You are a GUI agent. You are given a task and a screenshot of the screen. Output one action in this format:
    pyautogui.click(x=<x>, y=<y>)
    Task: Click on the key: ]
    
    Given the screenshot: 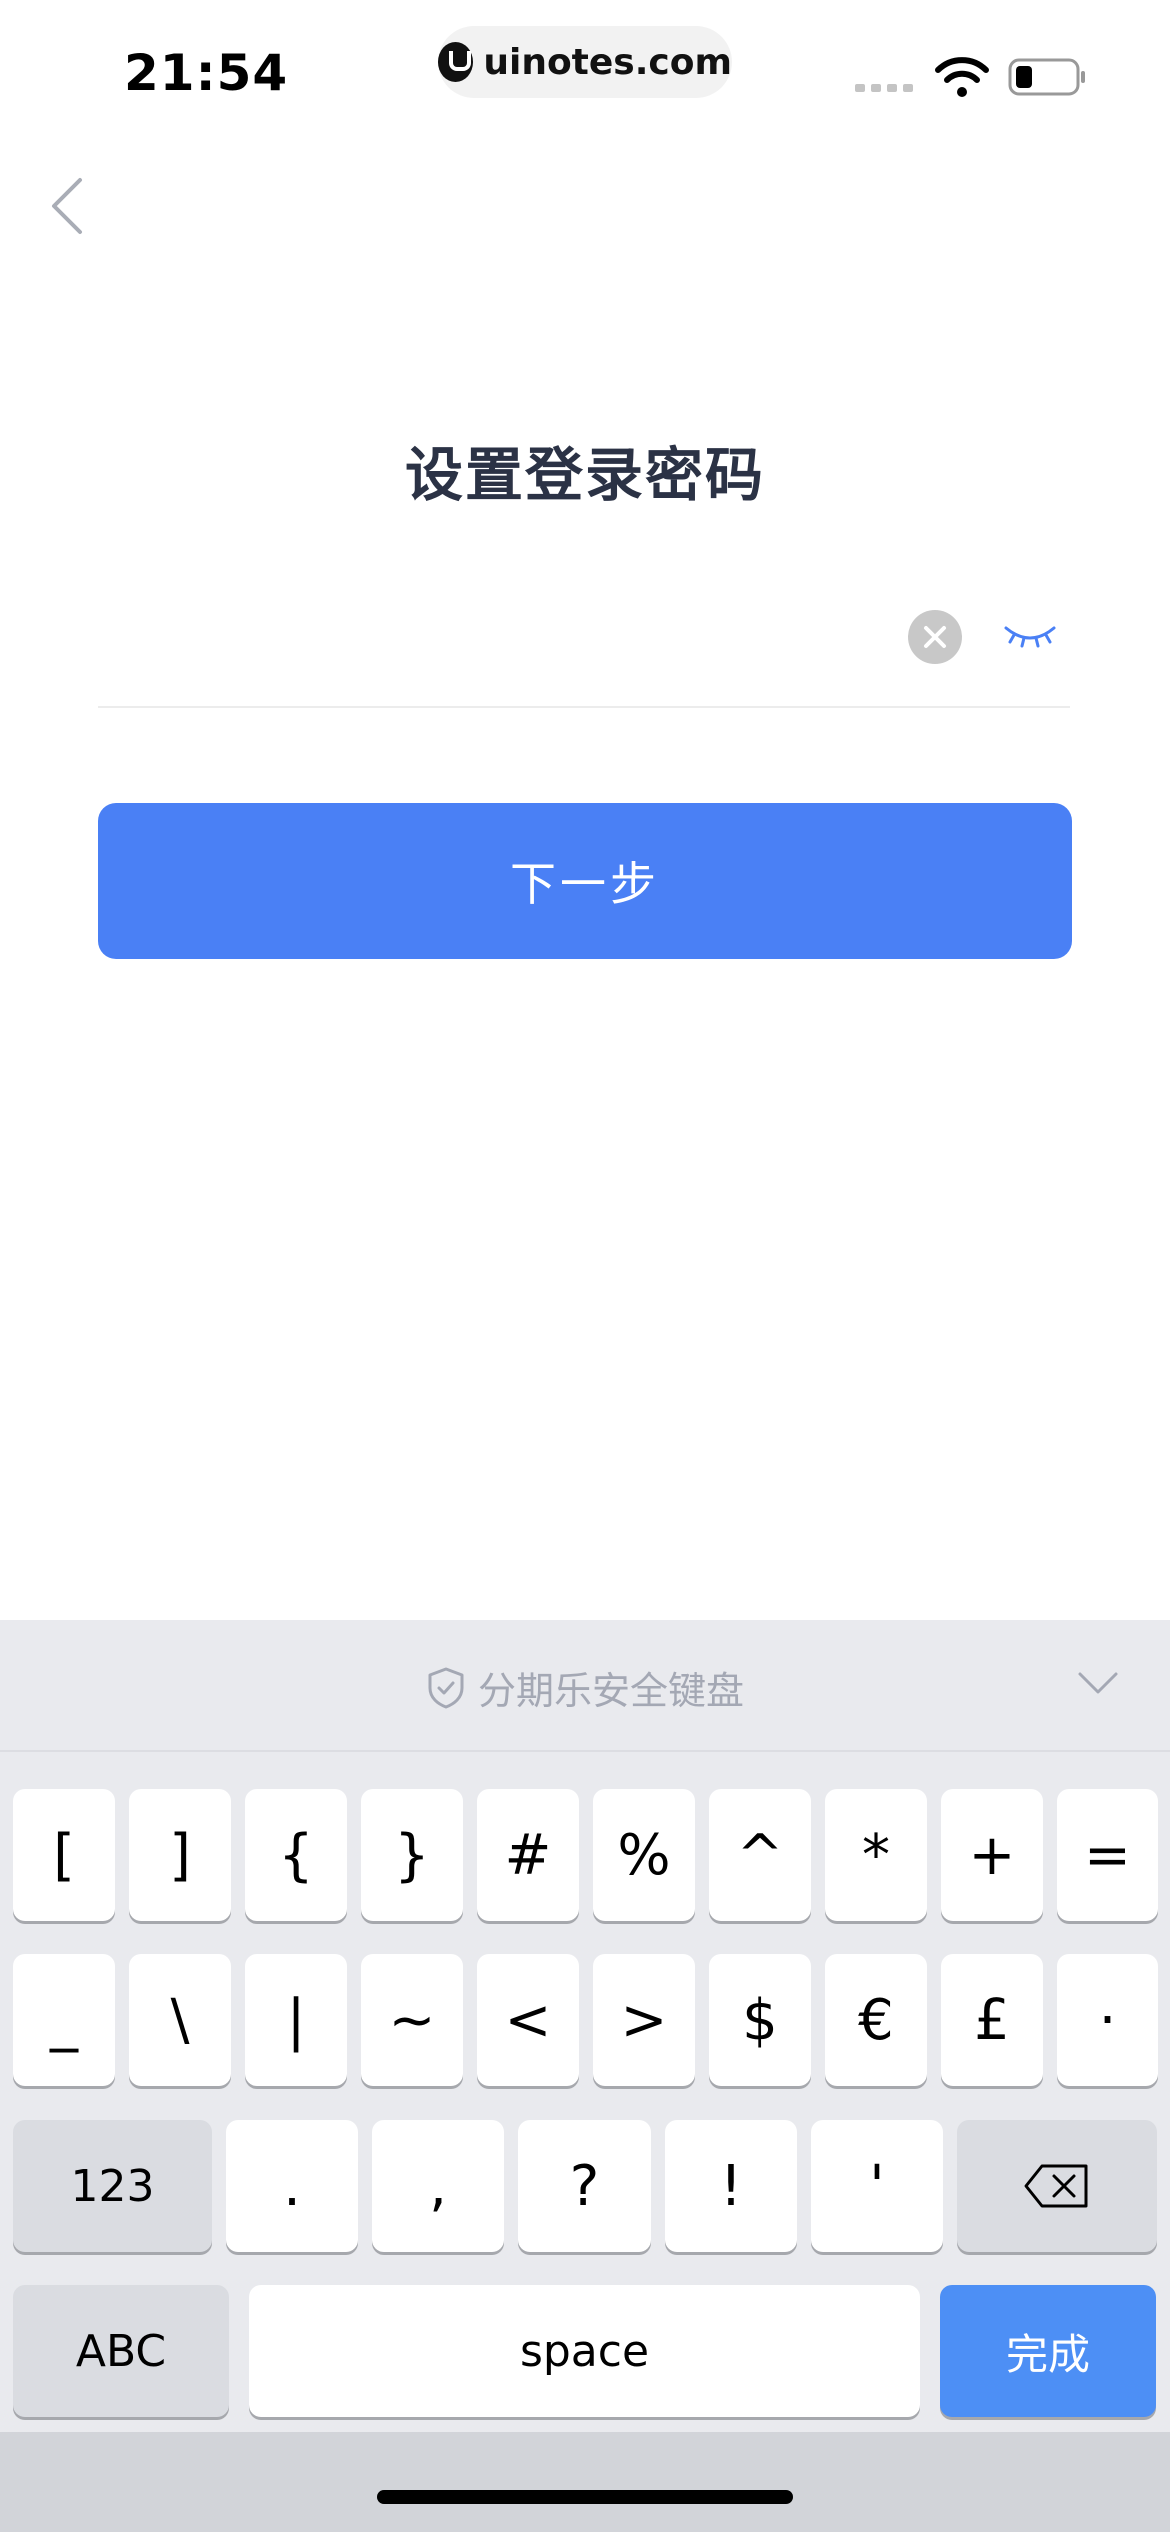 What is the action you would take?
    pyautogui.click(x=180, y=1855)
    